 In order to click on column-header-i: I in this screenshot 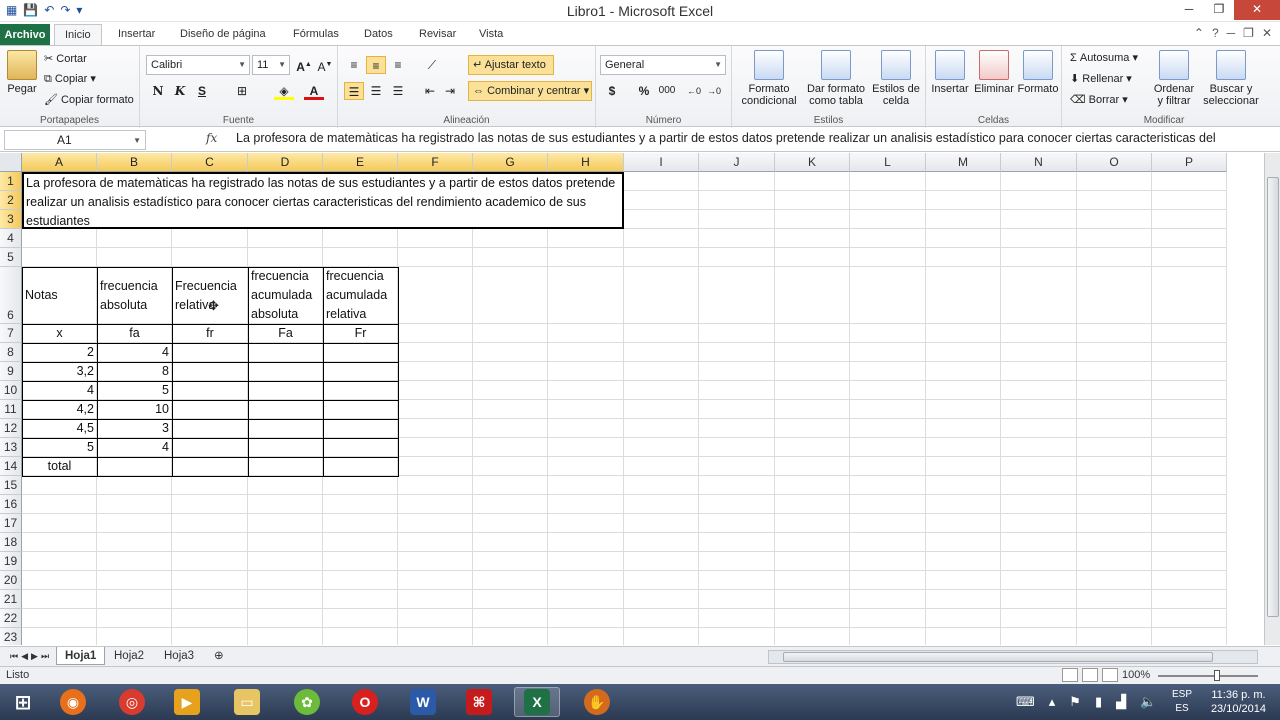, I will do `click(661, 162)`.